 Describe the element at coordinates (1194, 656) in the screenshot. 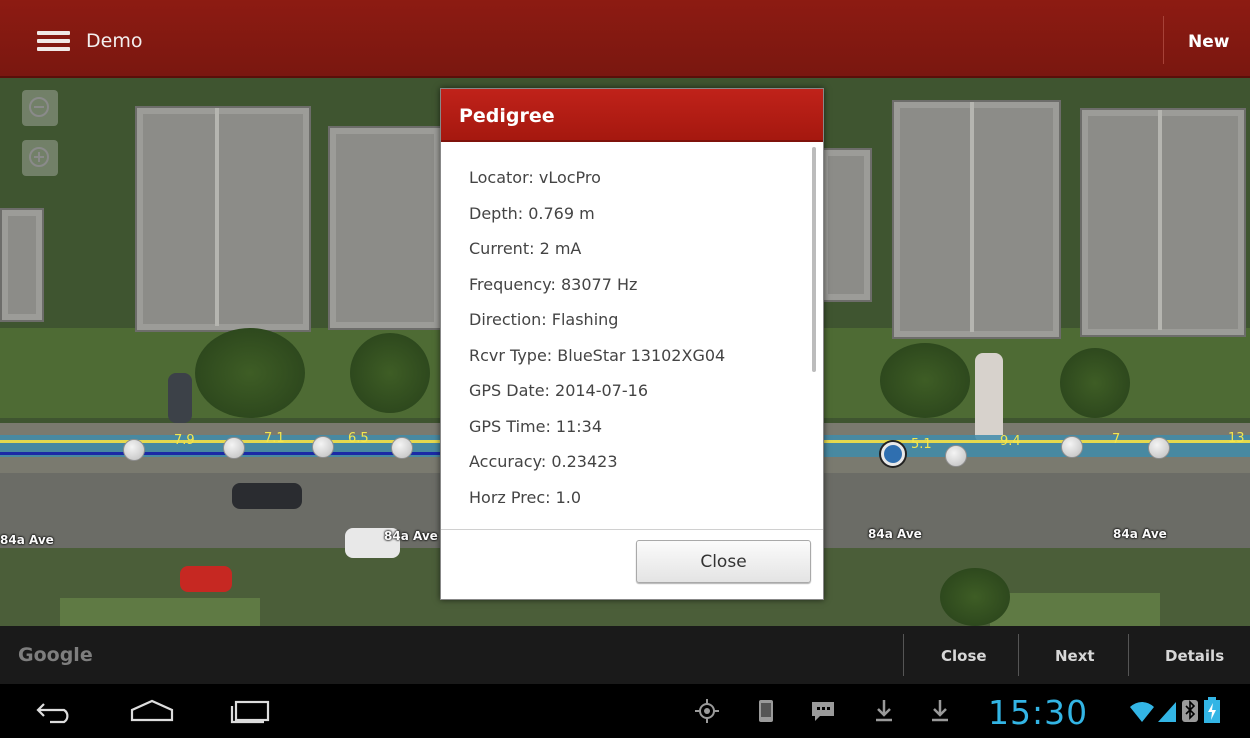

I see `details-button: Details` at that location.